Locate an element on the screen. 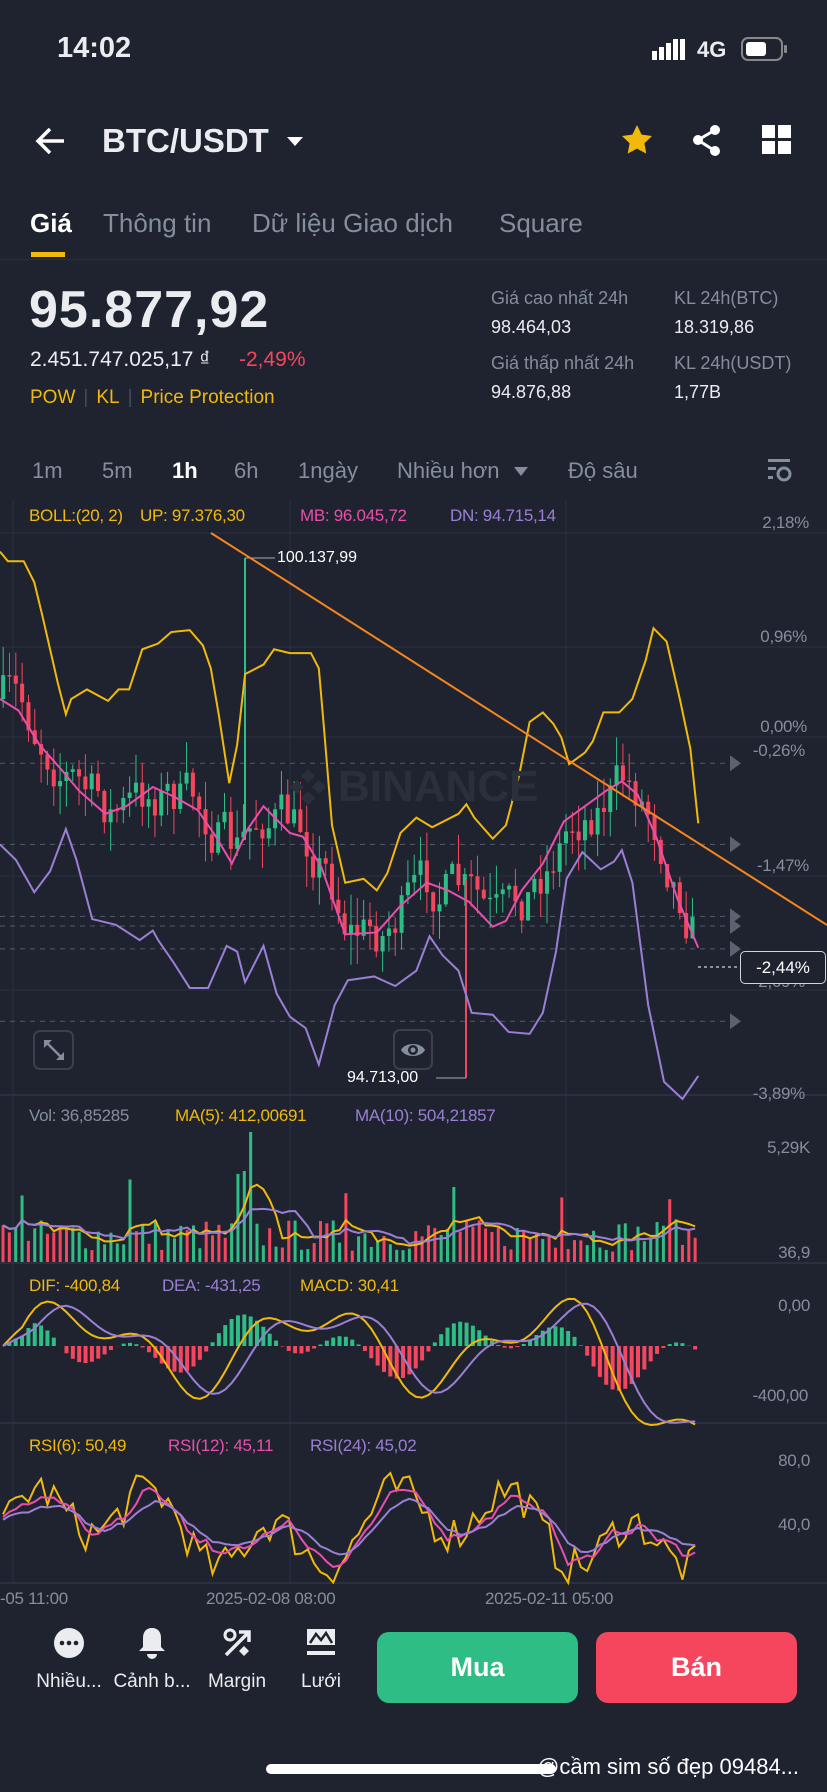 The image size is (827, 1792). expand-icon is located at coordinates (53, 1050).